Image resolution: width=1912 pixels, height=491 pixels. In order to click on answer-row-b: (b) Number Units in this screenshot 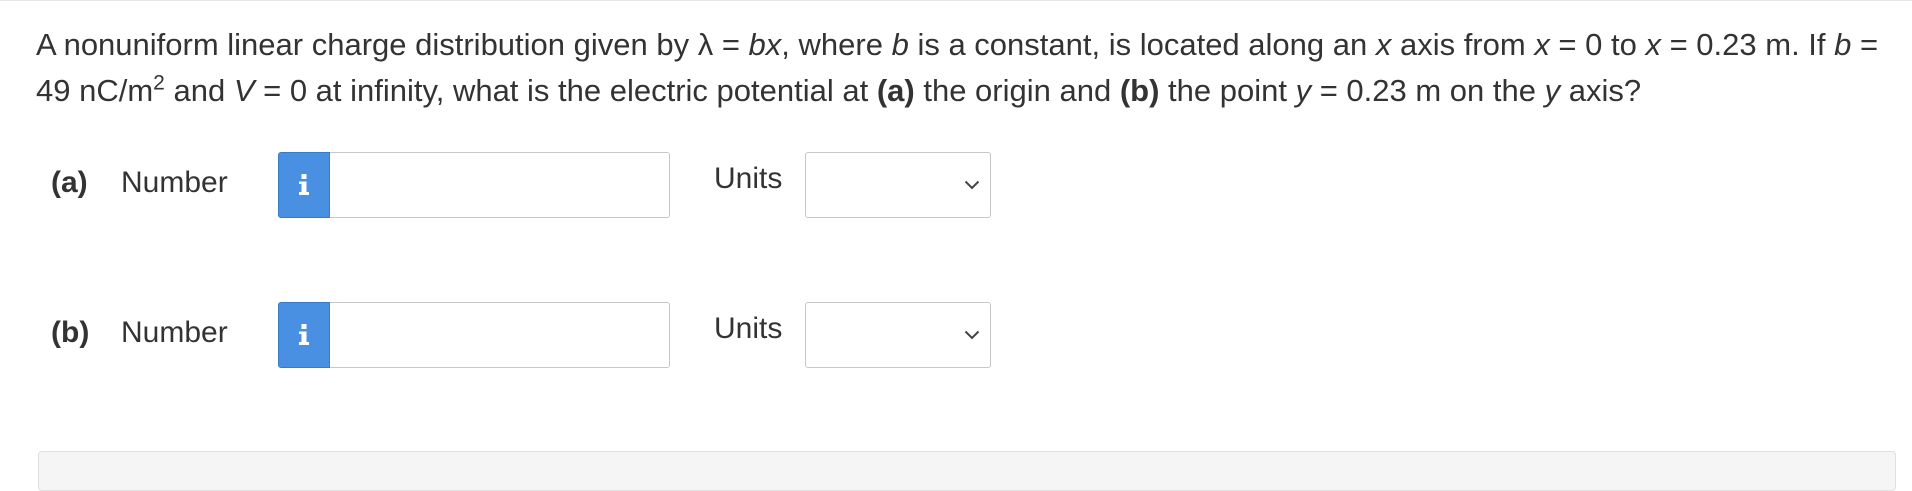, I will do `click(500, 335)`.